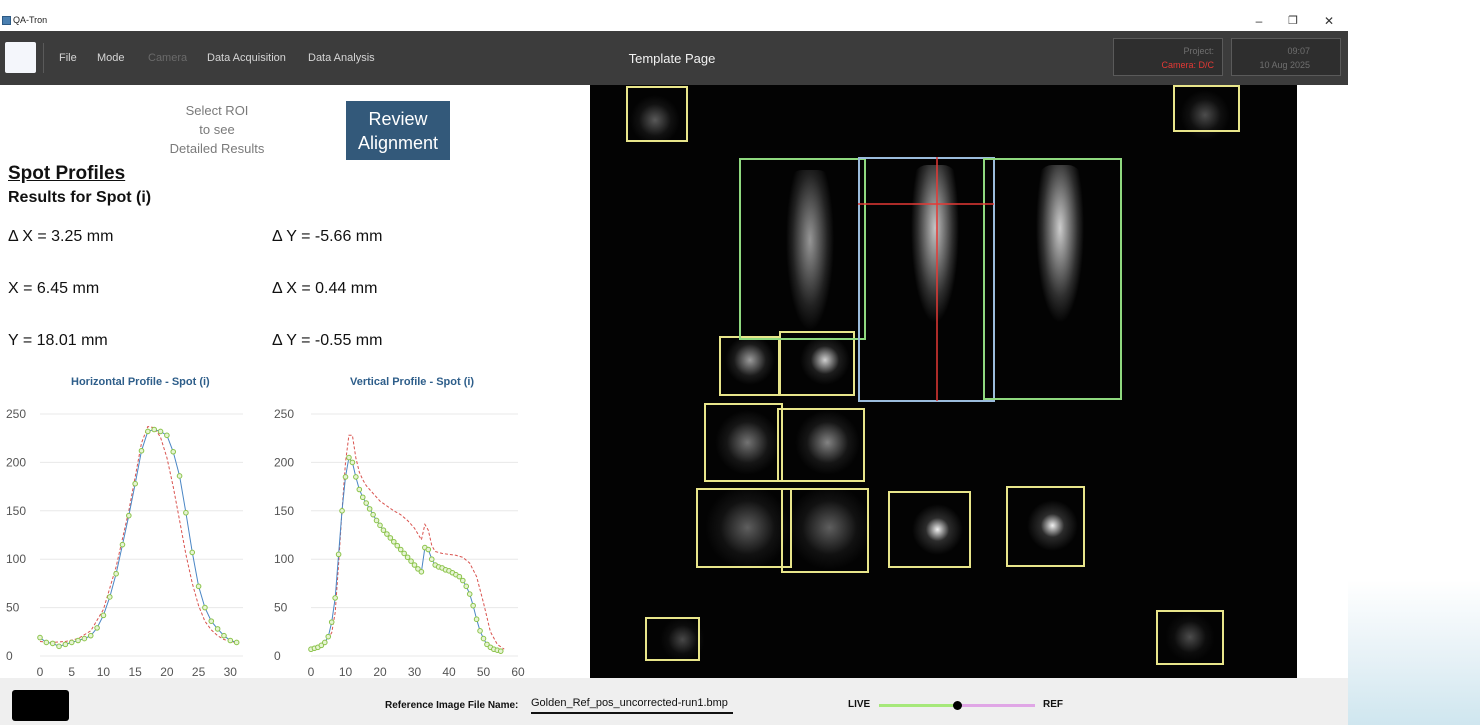 The height and width of the screenshot is (725, 1480). What do you see at coordinates (926, 279) in the screenshot?
I see `crosshair` at bounding box center [926, 279].